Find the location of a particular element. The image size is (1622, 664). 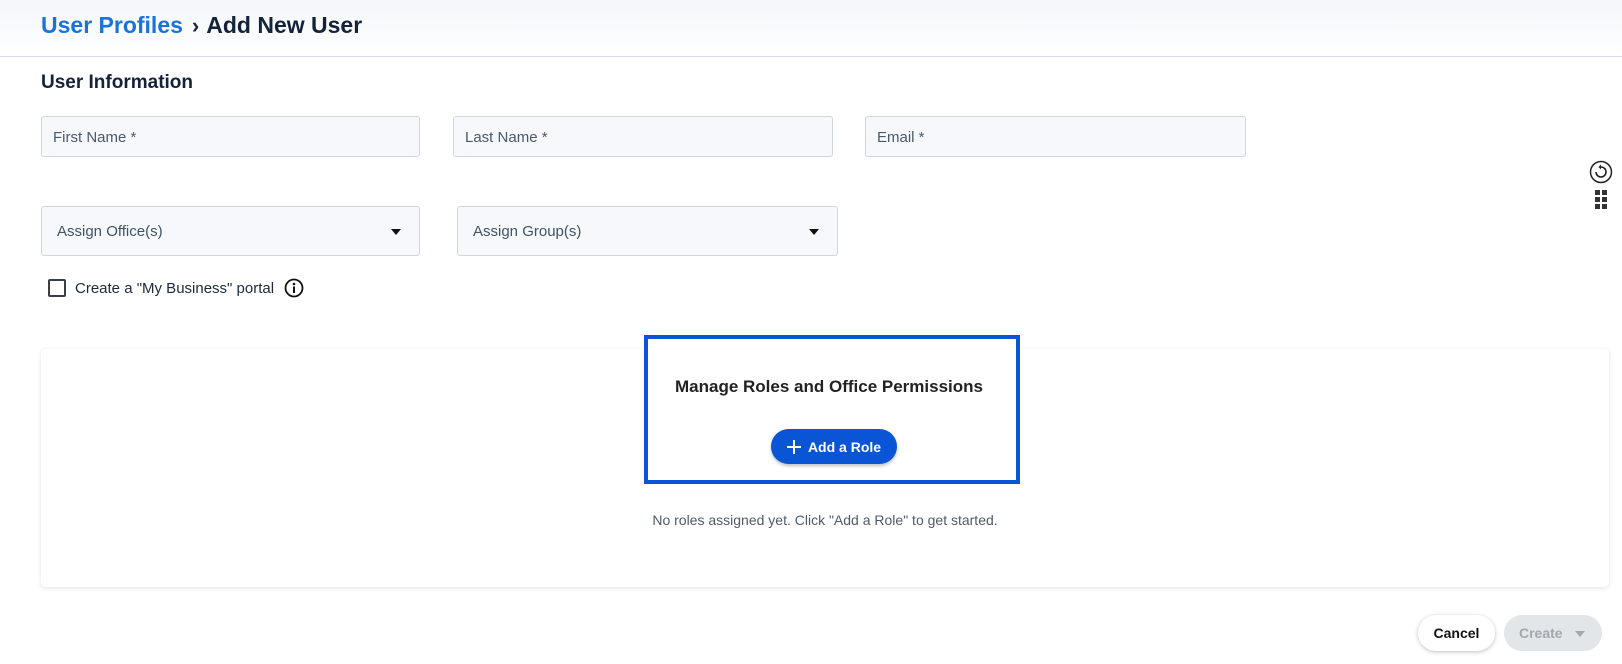

my-business-portal-label: Create a "My Business" portal is located at coordinates (175, 288).